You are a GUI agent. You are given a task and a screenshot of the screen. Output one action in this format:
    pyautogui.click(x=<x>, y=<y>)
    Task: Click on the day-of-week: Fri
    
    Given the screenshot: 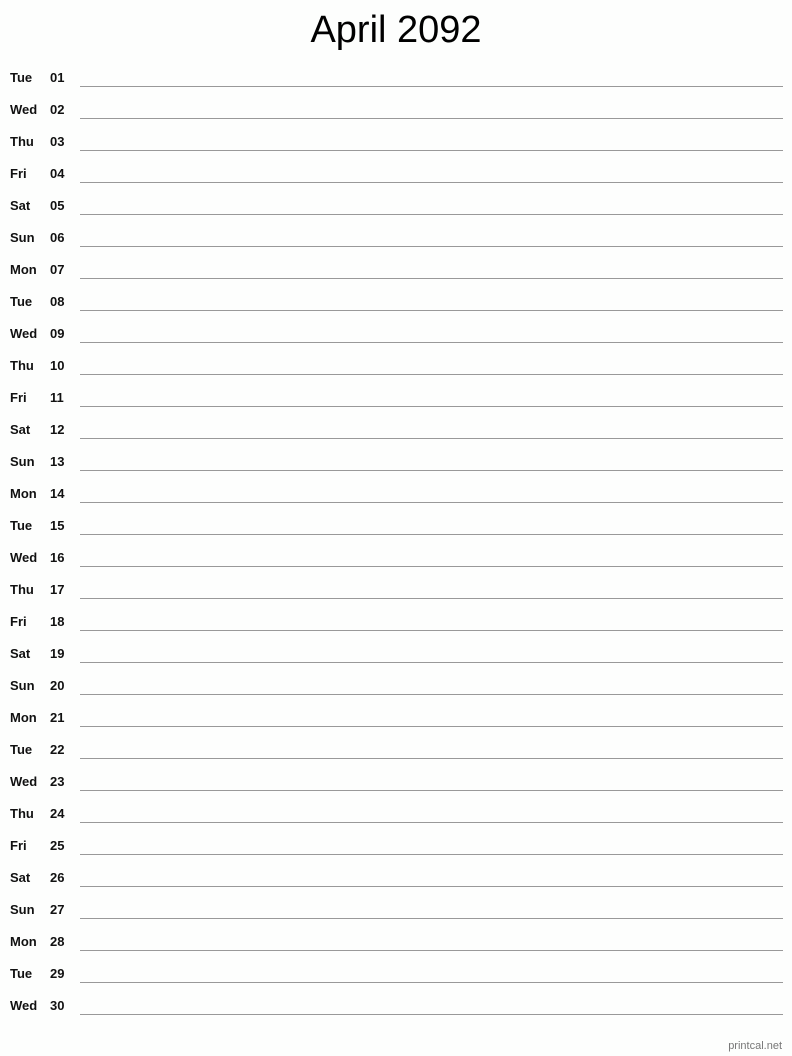 What is the action you would take?
    pyautogui.click(x=18, y=621)
    